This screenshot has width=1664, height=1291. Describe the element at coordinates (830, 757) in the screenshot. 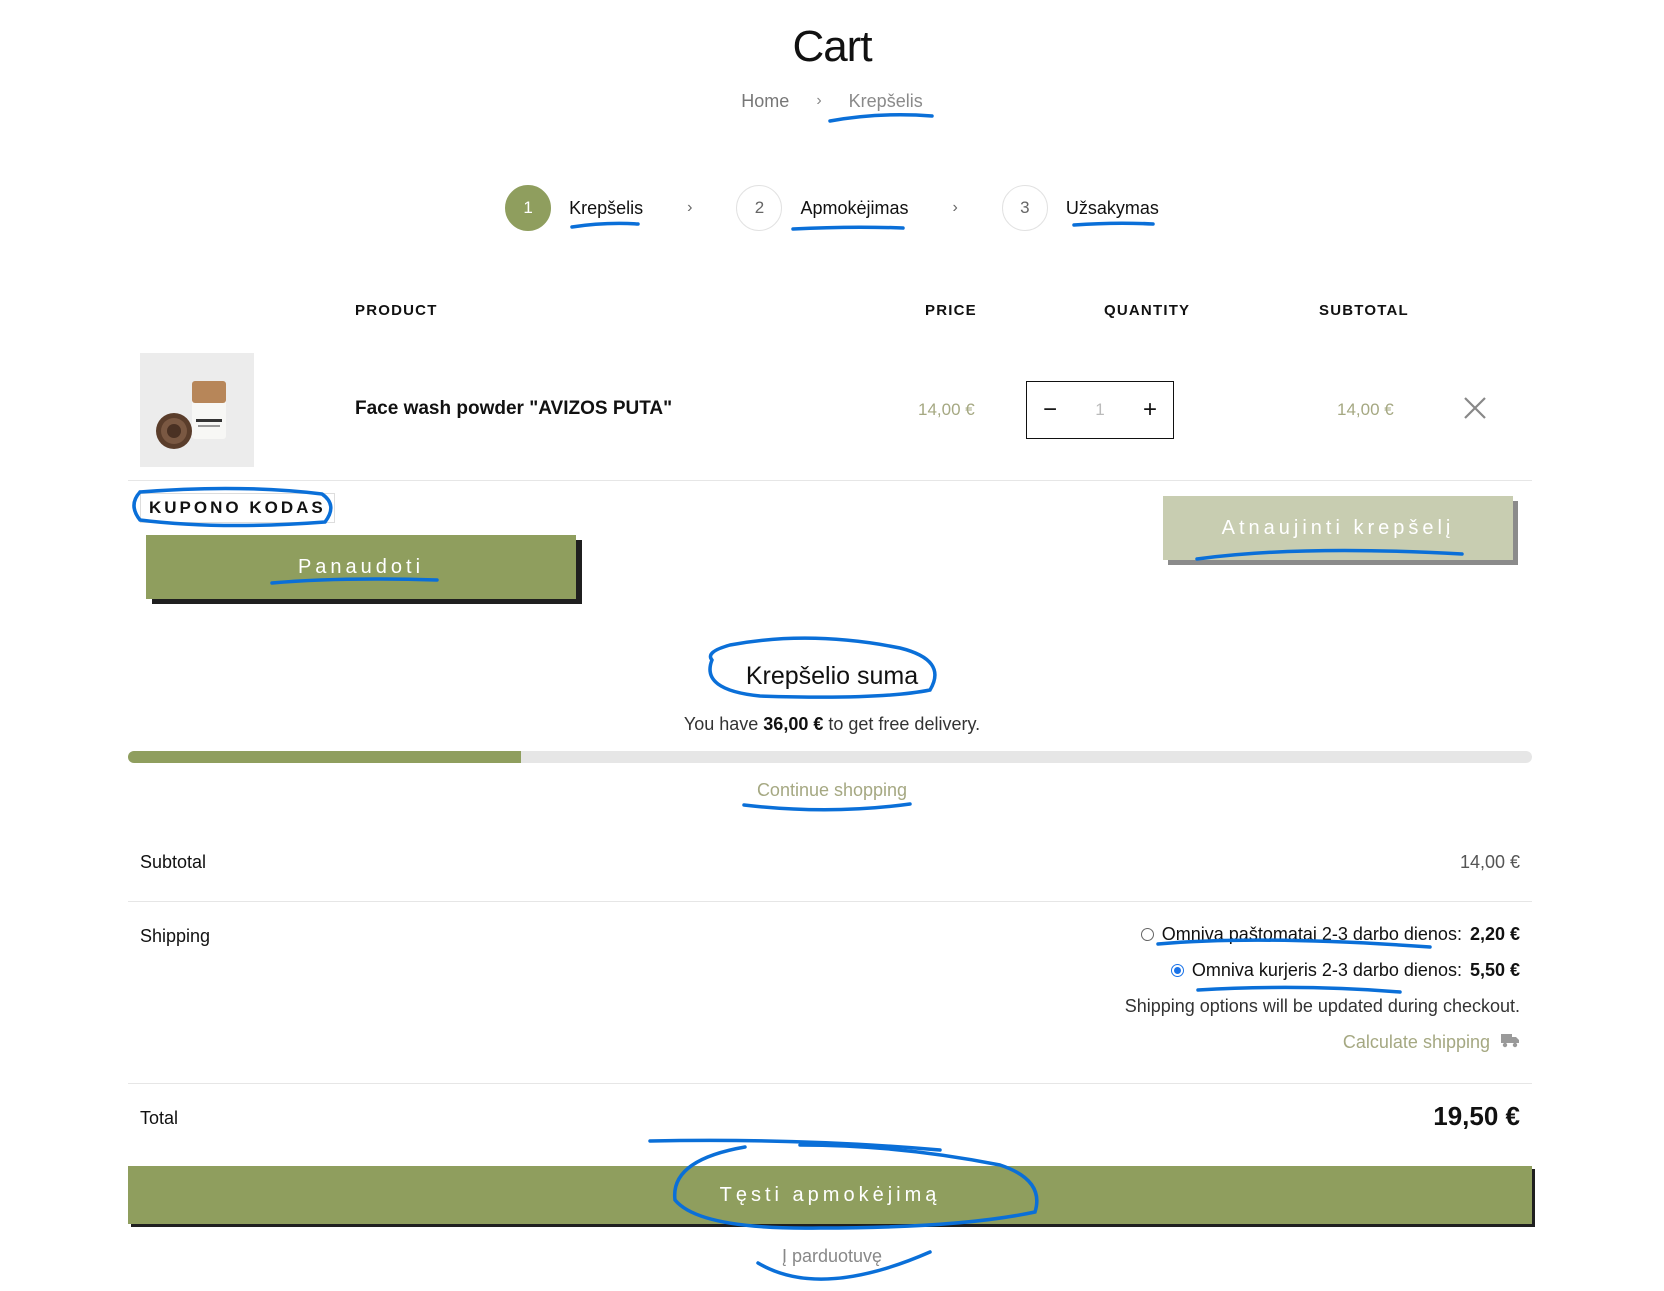

I see `free-delivery-progress` at that location.